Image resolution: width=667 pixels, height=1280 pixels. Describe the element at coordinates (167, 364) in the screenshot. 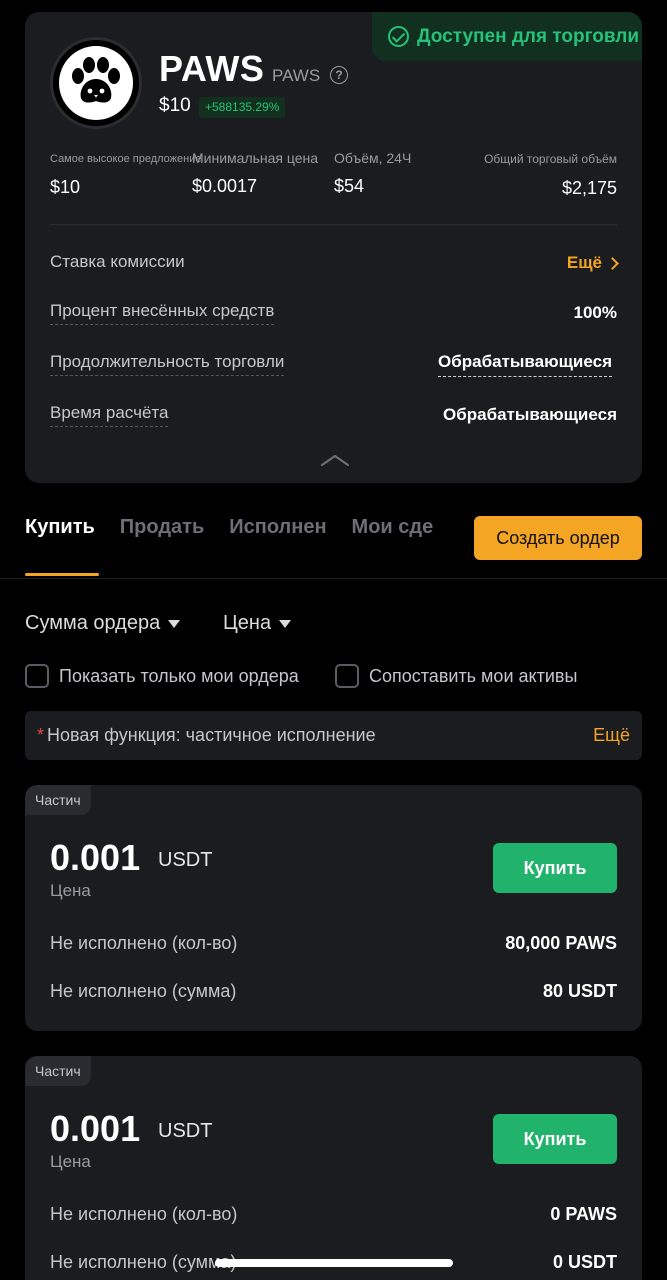

I see `duration-label: Продолжительность торговли` at that location.